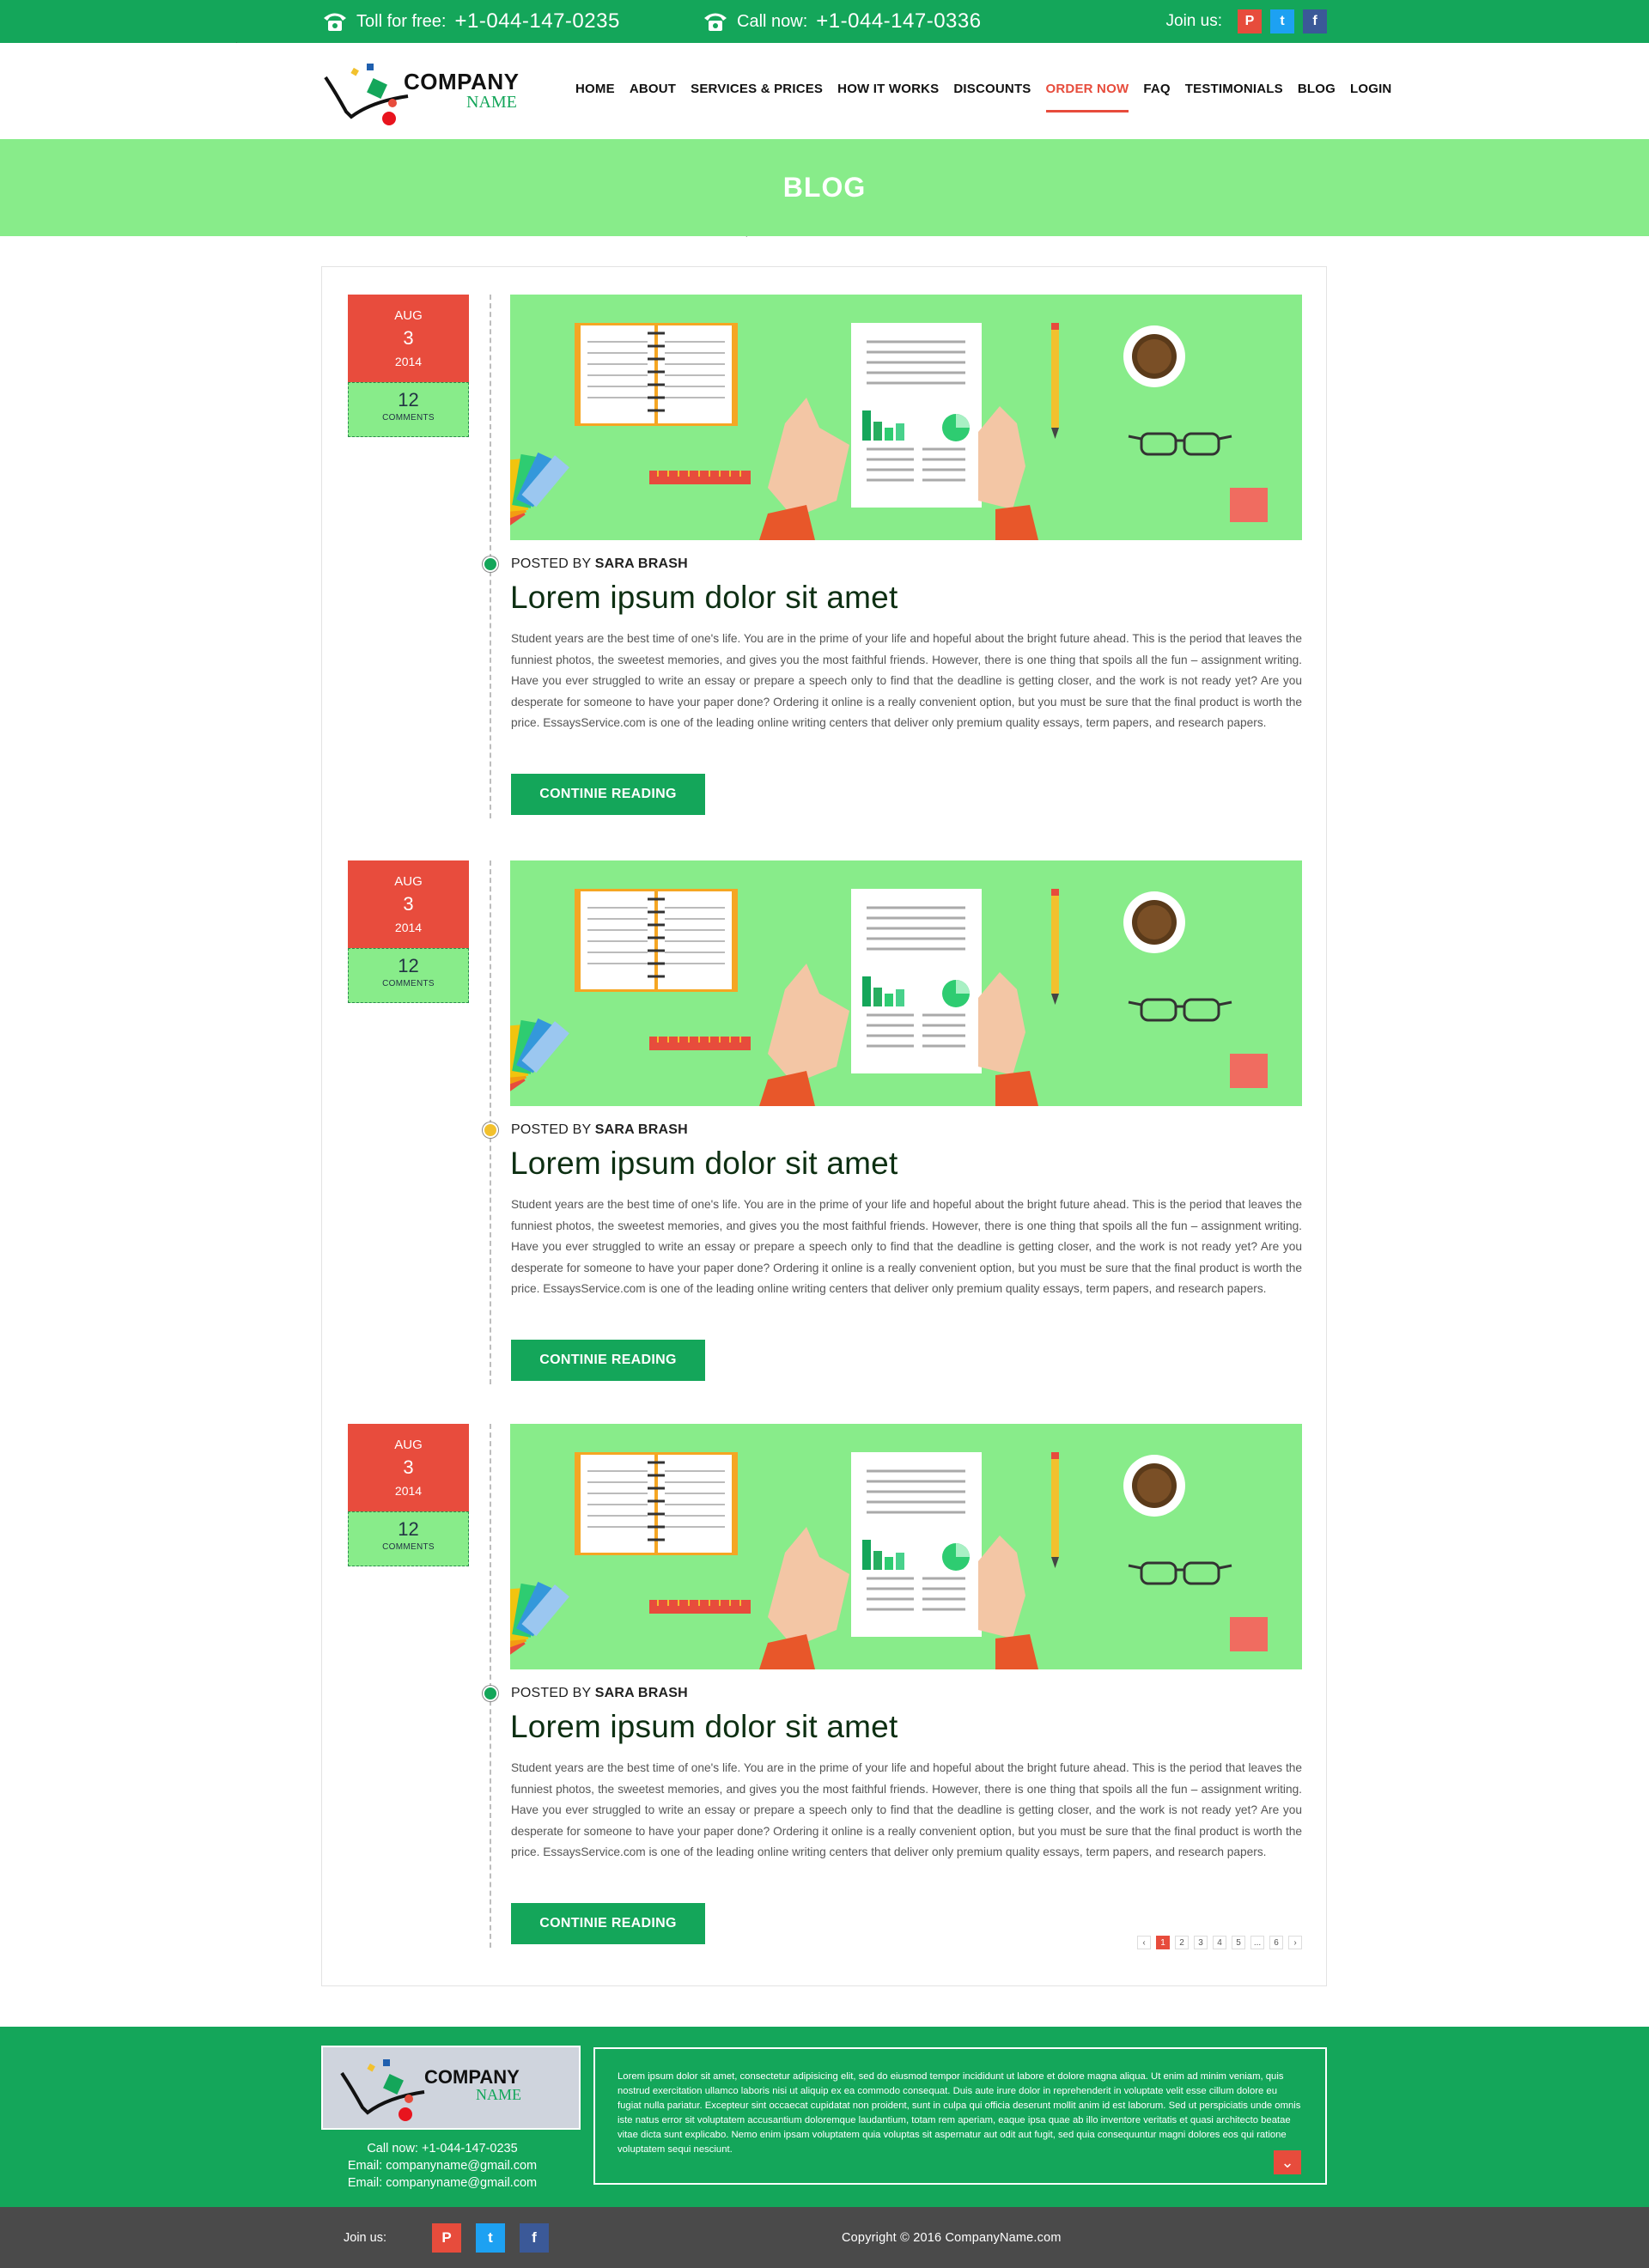 This screenshot has height=2268, width=1649. I want to click on nav-how-it-works: HOW IT WORKS, so click(888, 97).